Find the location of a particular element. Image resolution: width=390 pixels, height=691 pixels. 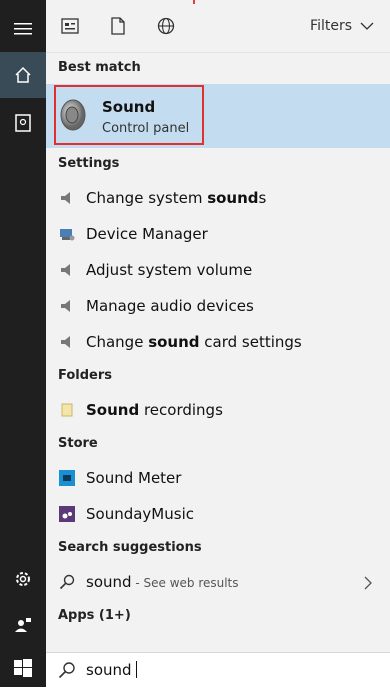

speaker-icon is located at coordinates (73, 115).